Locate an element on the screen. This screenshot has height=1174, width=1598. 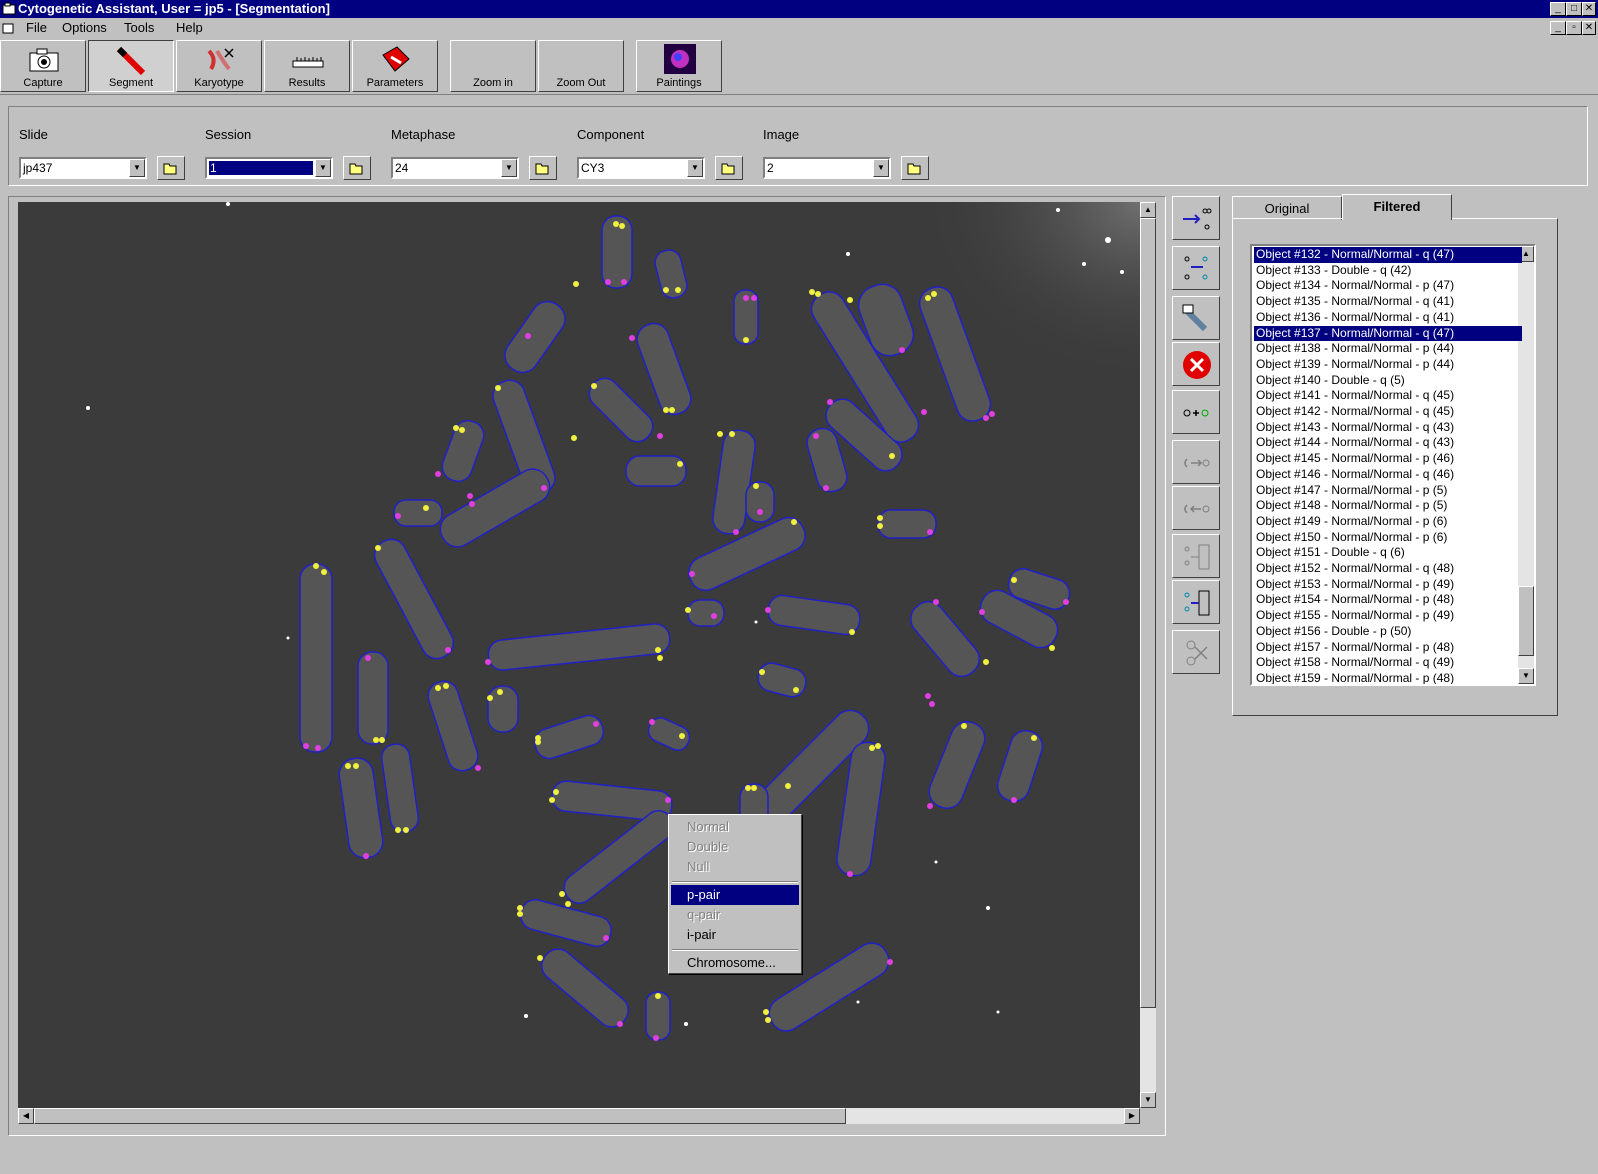
list-item: Object #141 - Normal/Normal - q (45) is located at coordinates (1388, 396).